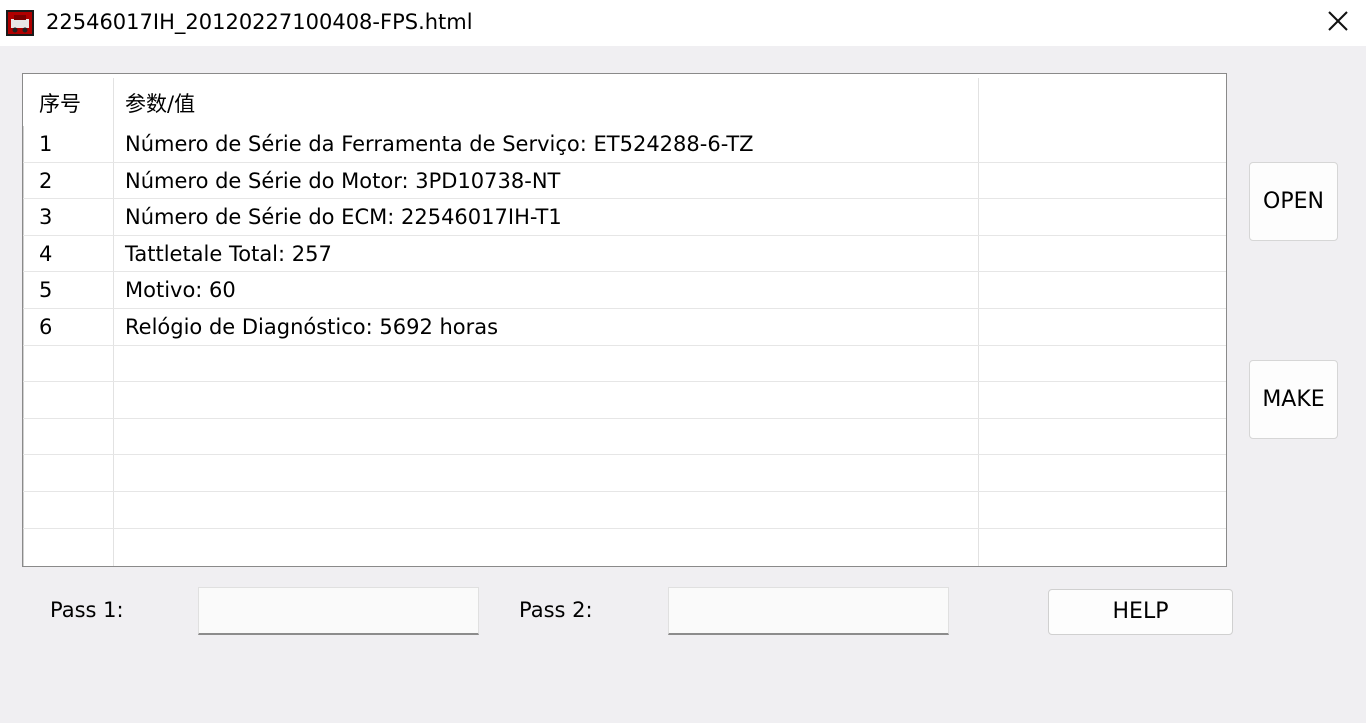 This screenshot has height=723, width=1366. Describe the element at coordinates (624, 100) in the screenshot. I see `list-header: 序号 参数/值` at that location.